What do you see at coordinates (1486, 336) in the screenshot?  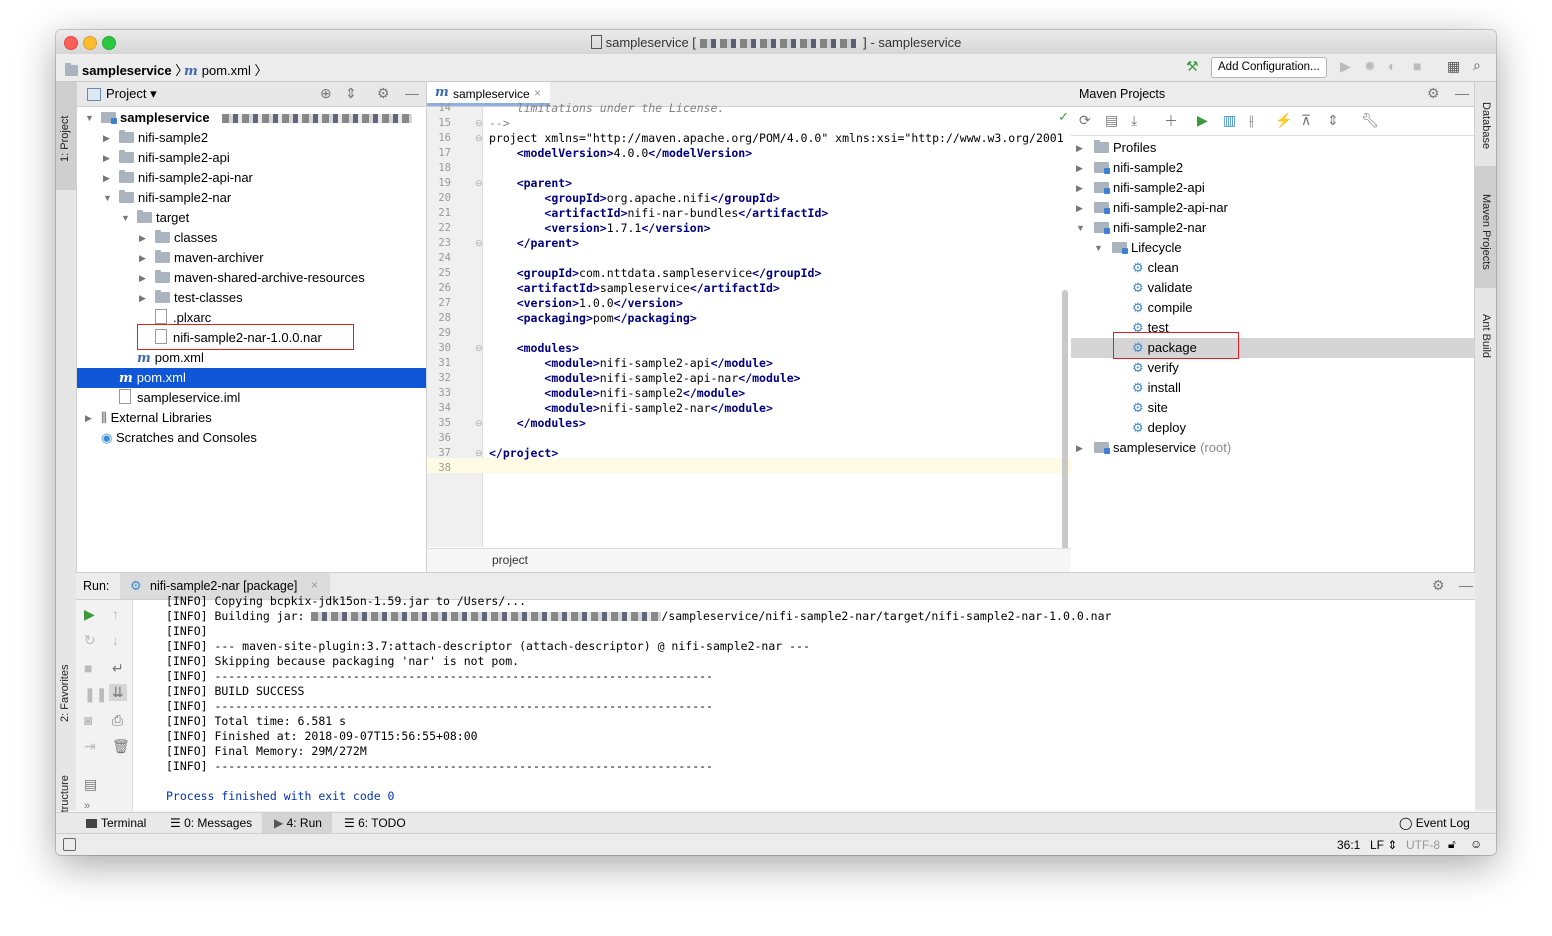 I see `tab-ant-build: Ant Build` at bounding box center [1486, 336].